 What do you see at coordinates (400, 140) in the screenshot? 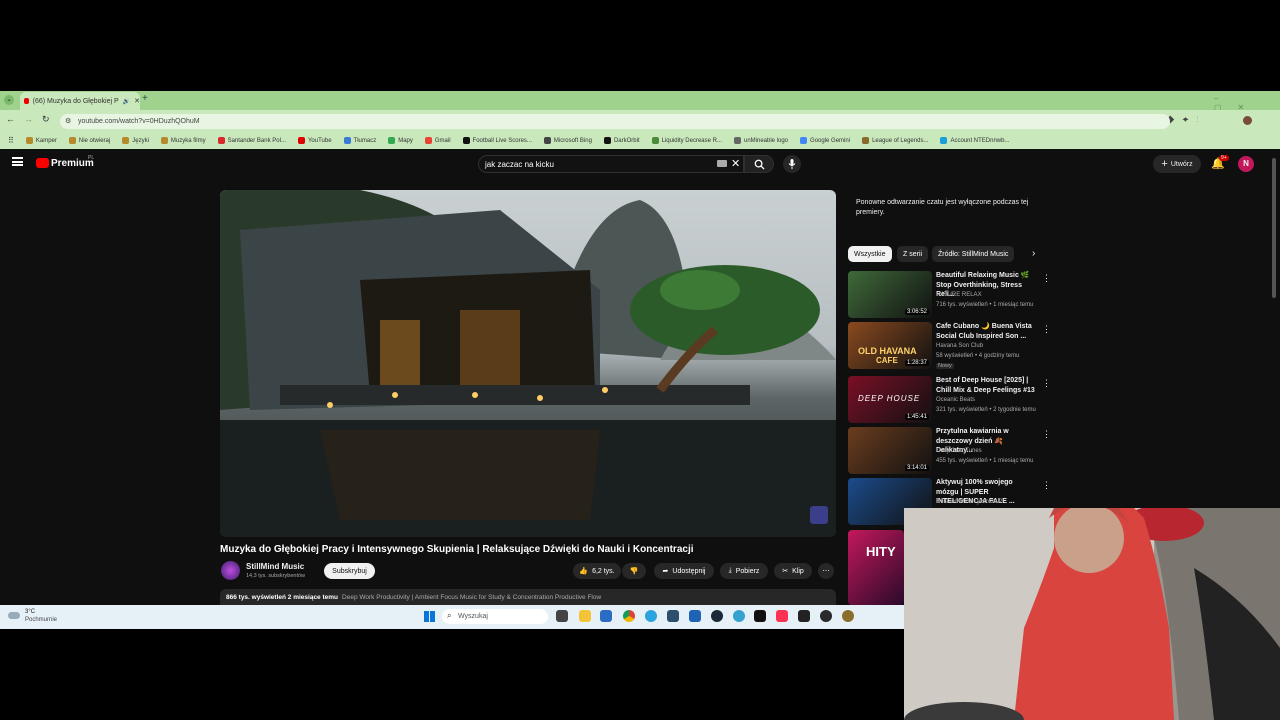
I see `bookmark-item: Mapy` at bounding box center [400, 140].